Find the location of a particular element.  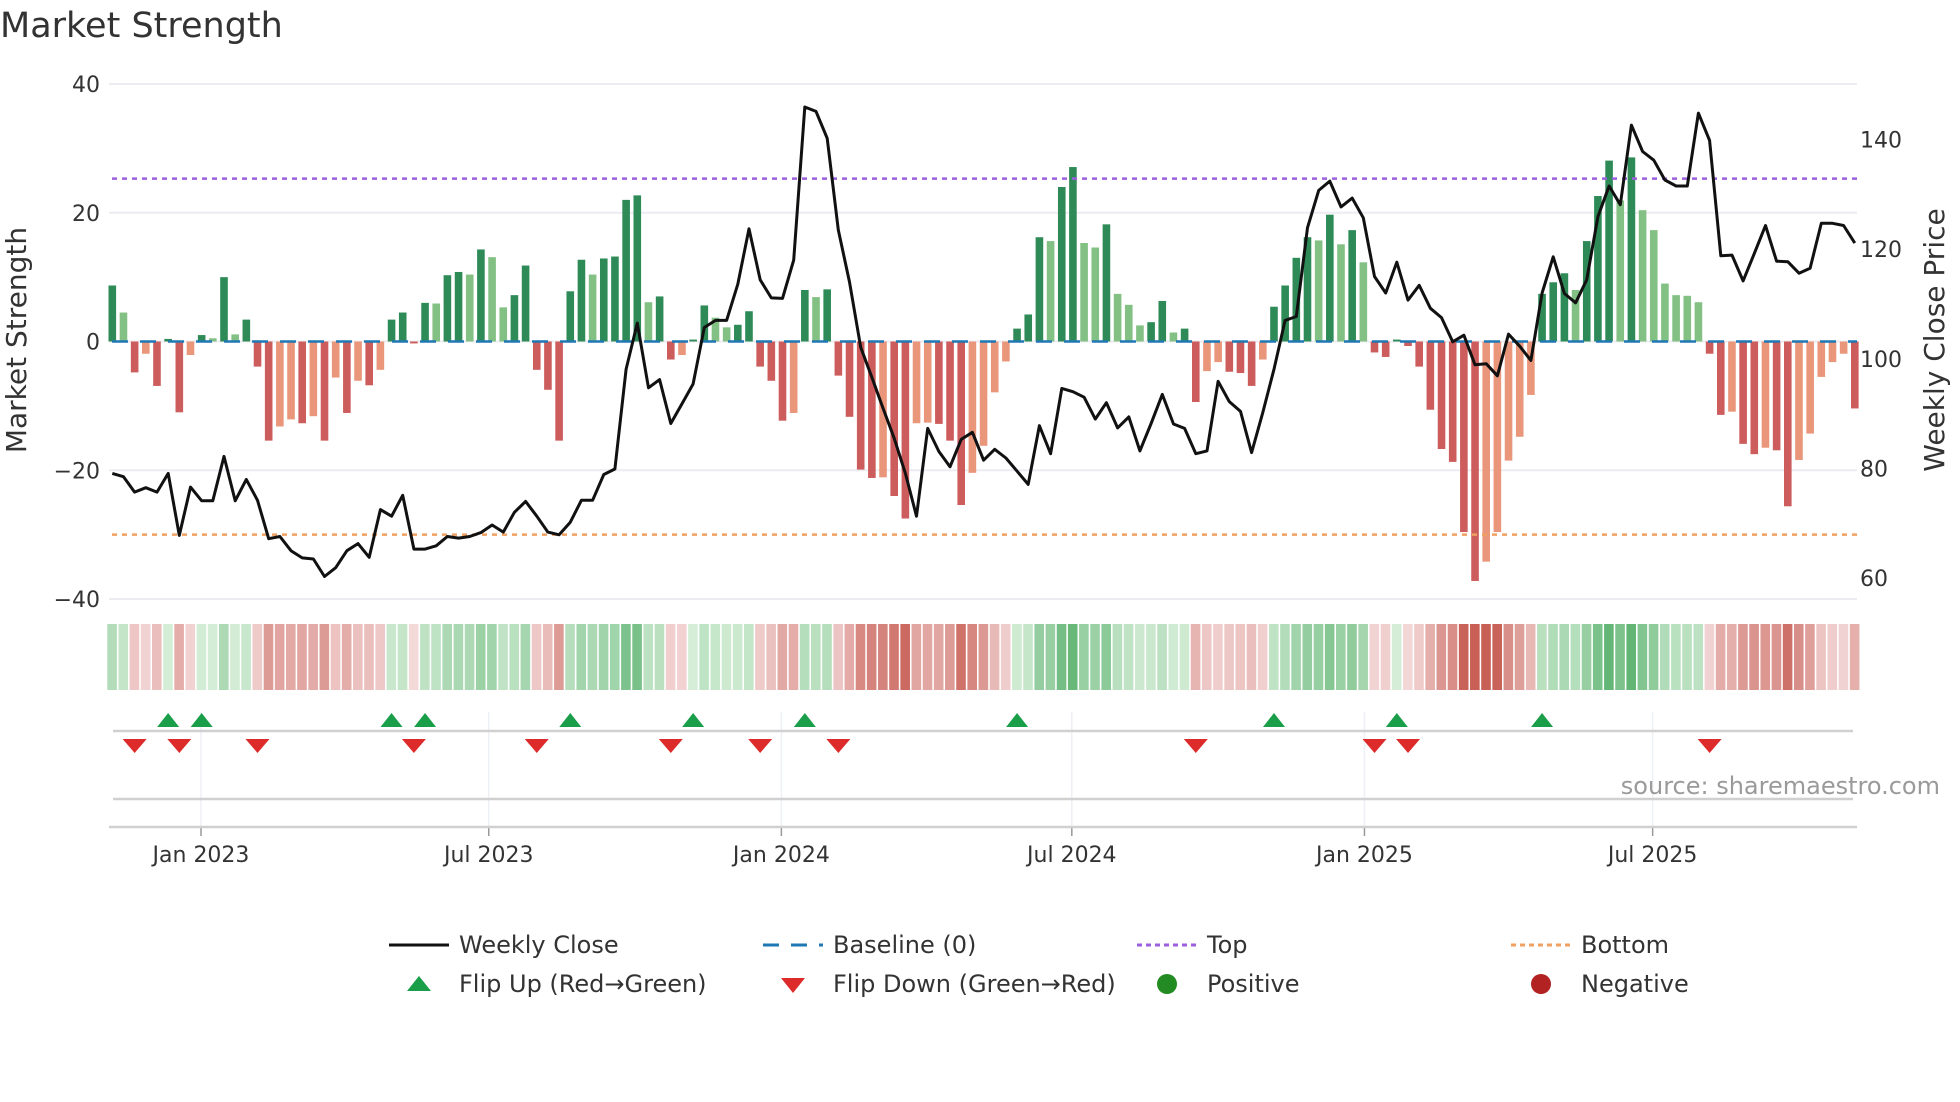

x-tick-label: Jan 2023 is located at coordinates (200, 855).